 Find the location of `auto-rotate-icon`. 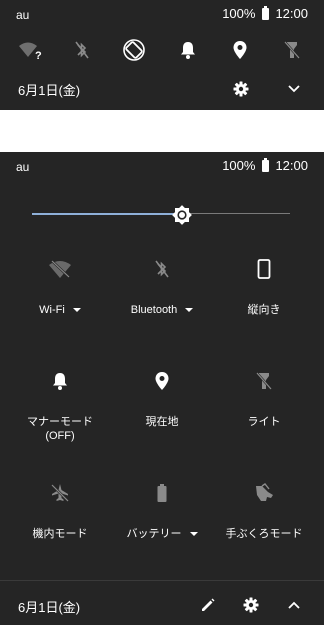

auto-rotate-icon is located at coordinates (134, 50).